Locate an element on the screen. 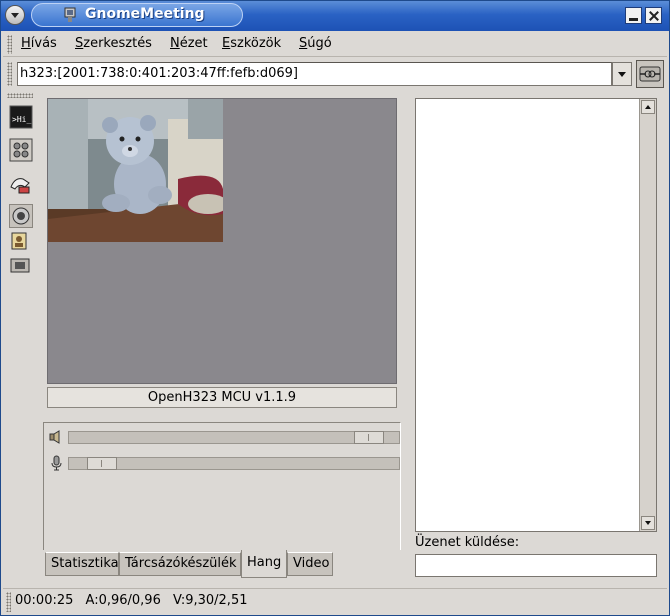  hangup-button is located at coordinates (21, 185).